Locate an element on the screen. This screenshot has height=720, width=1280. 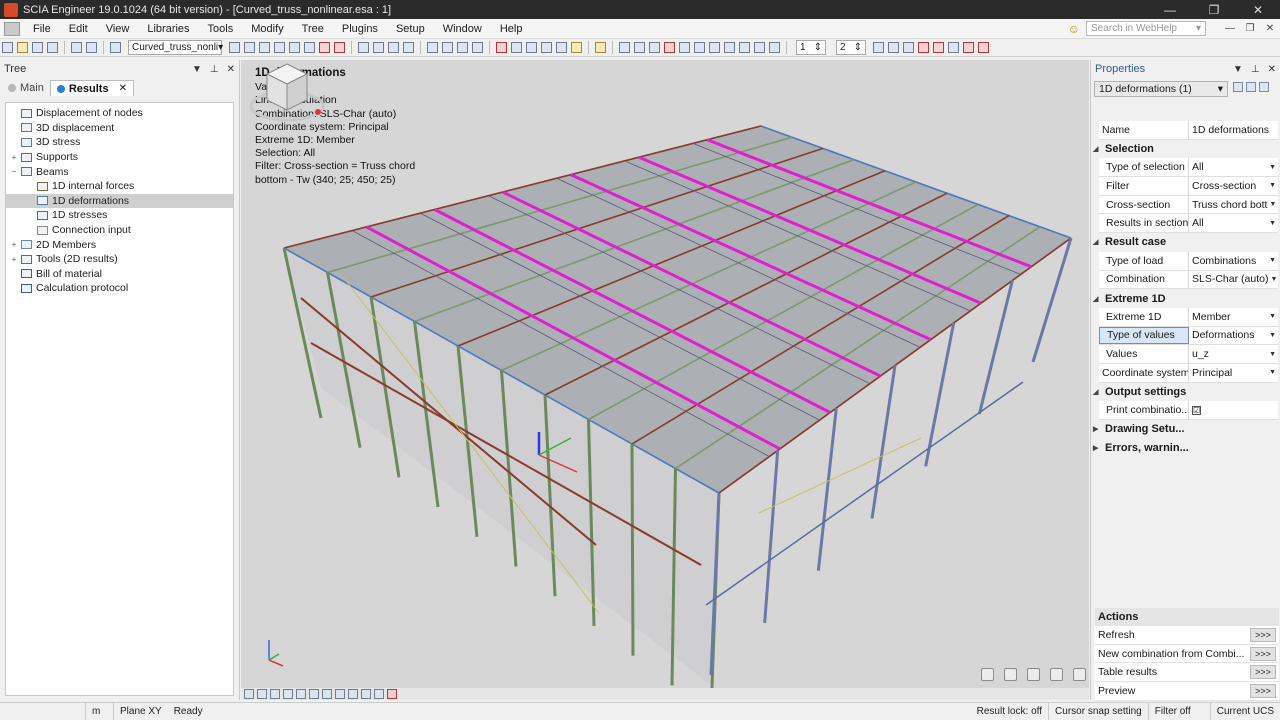
property-value-select: Cross-section ▼ is located at coordinates (1233, 186).